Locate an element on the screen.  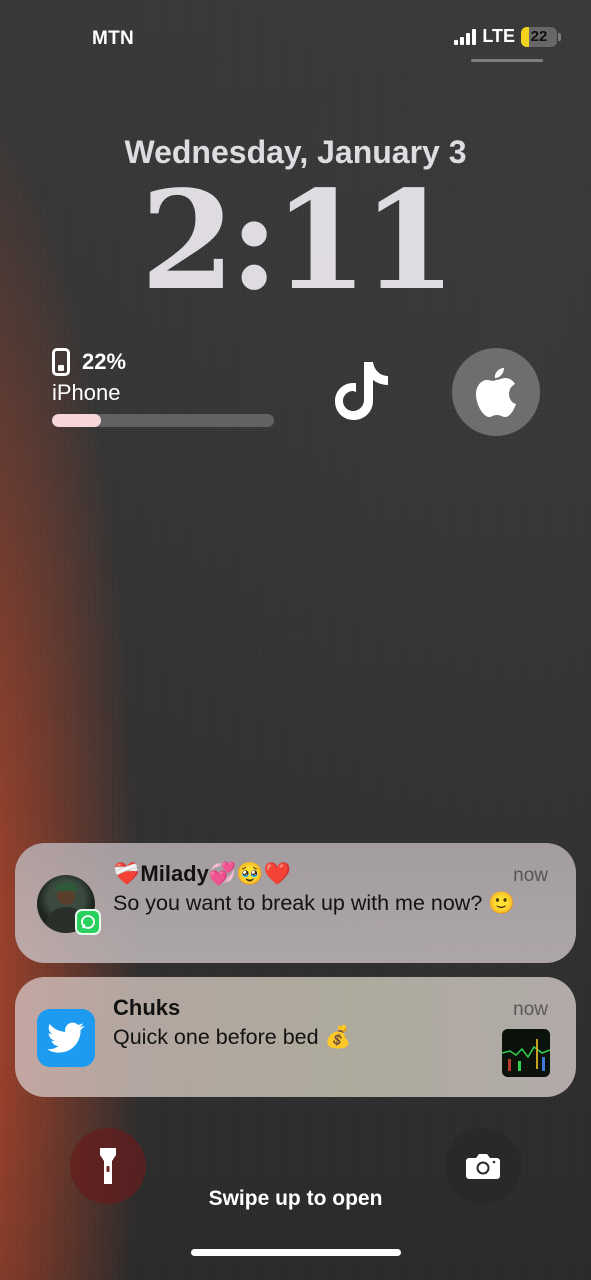
signal-bars-icon is located at coordinates (465, 36).